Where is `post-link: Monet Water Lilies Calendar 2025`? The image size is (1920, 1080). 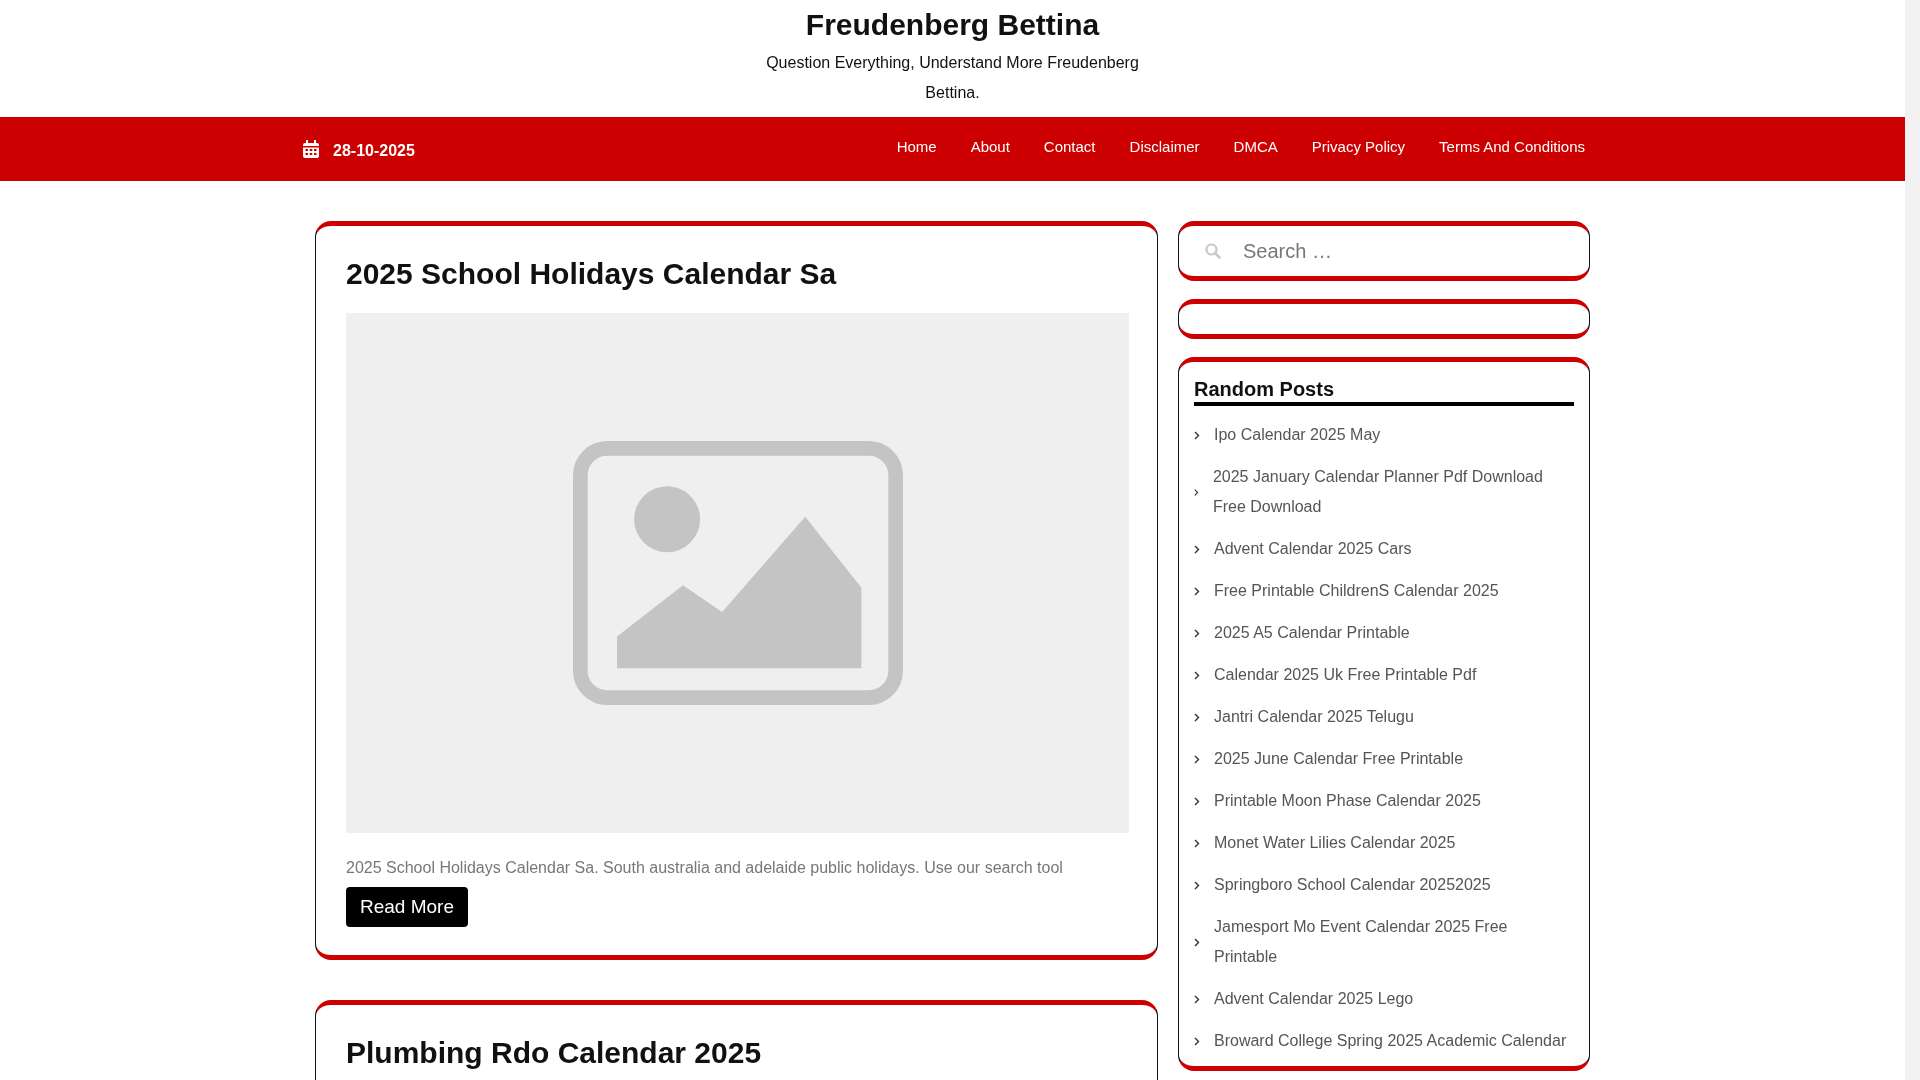
post-link: Monet Water Lilies Calendar 2025 is located at coordinates (1335, 843).